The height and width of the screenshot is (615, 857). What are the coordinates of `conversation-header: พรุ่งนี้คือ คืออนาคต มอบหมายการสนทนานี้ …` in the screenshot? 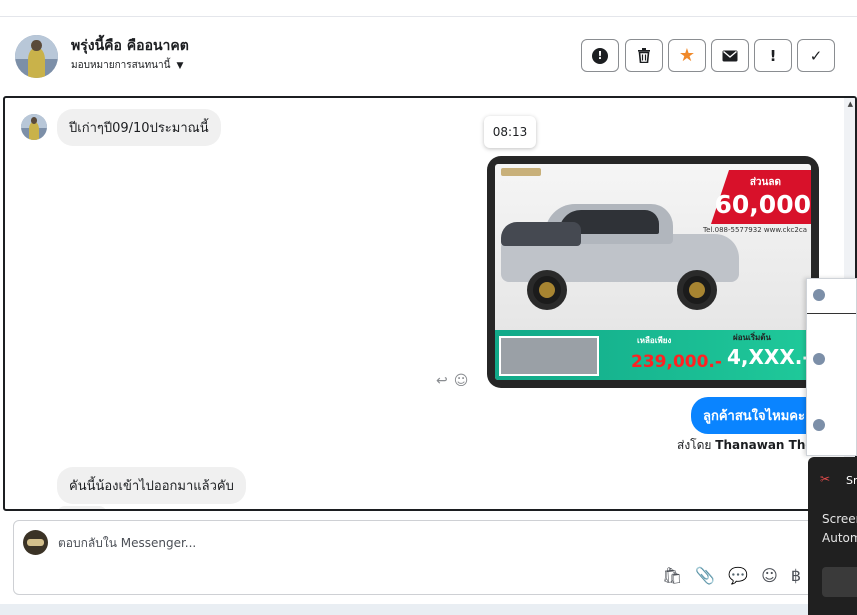 It's located at (428, 57).